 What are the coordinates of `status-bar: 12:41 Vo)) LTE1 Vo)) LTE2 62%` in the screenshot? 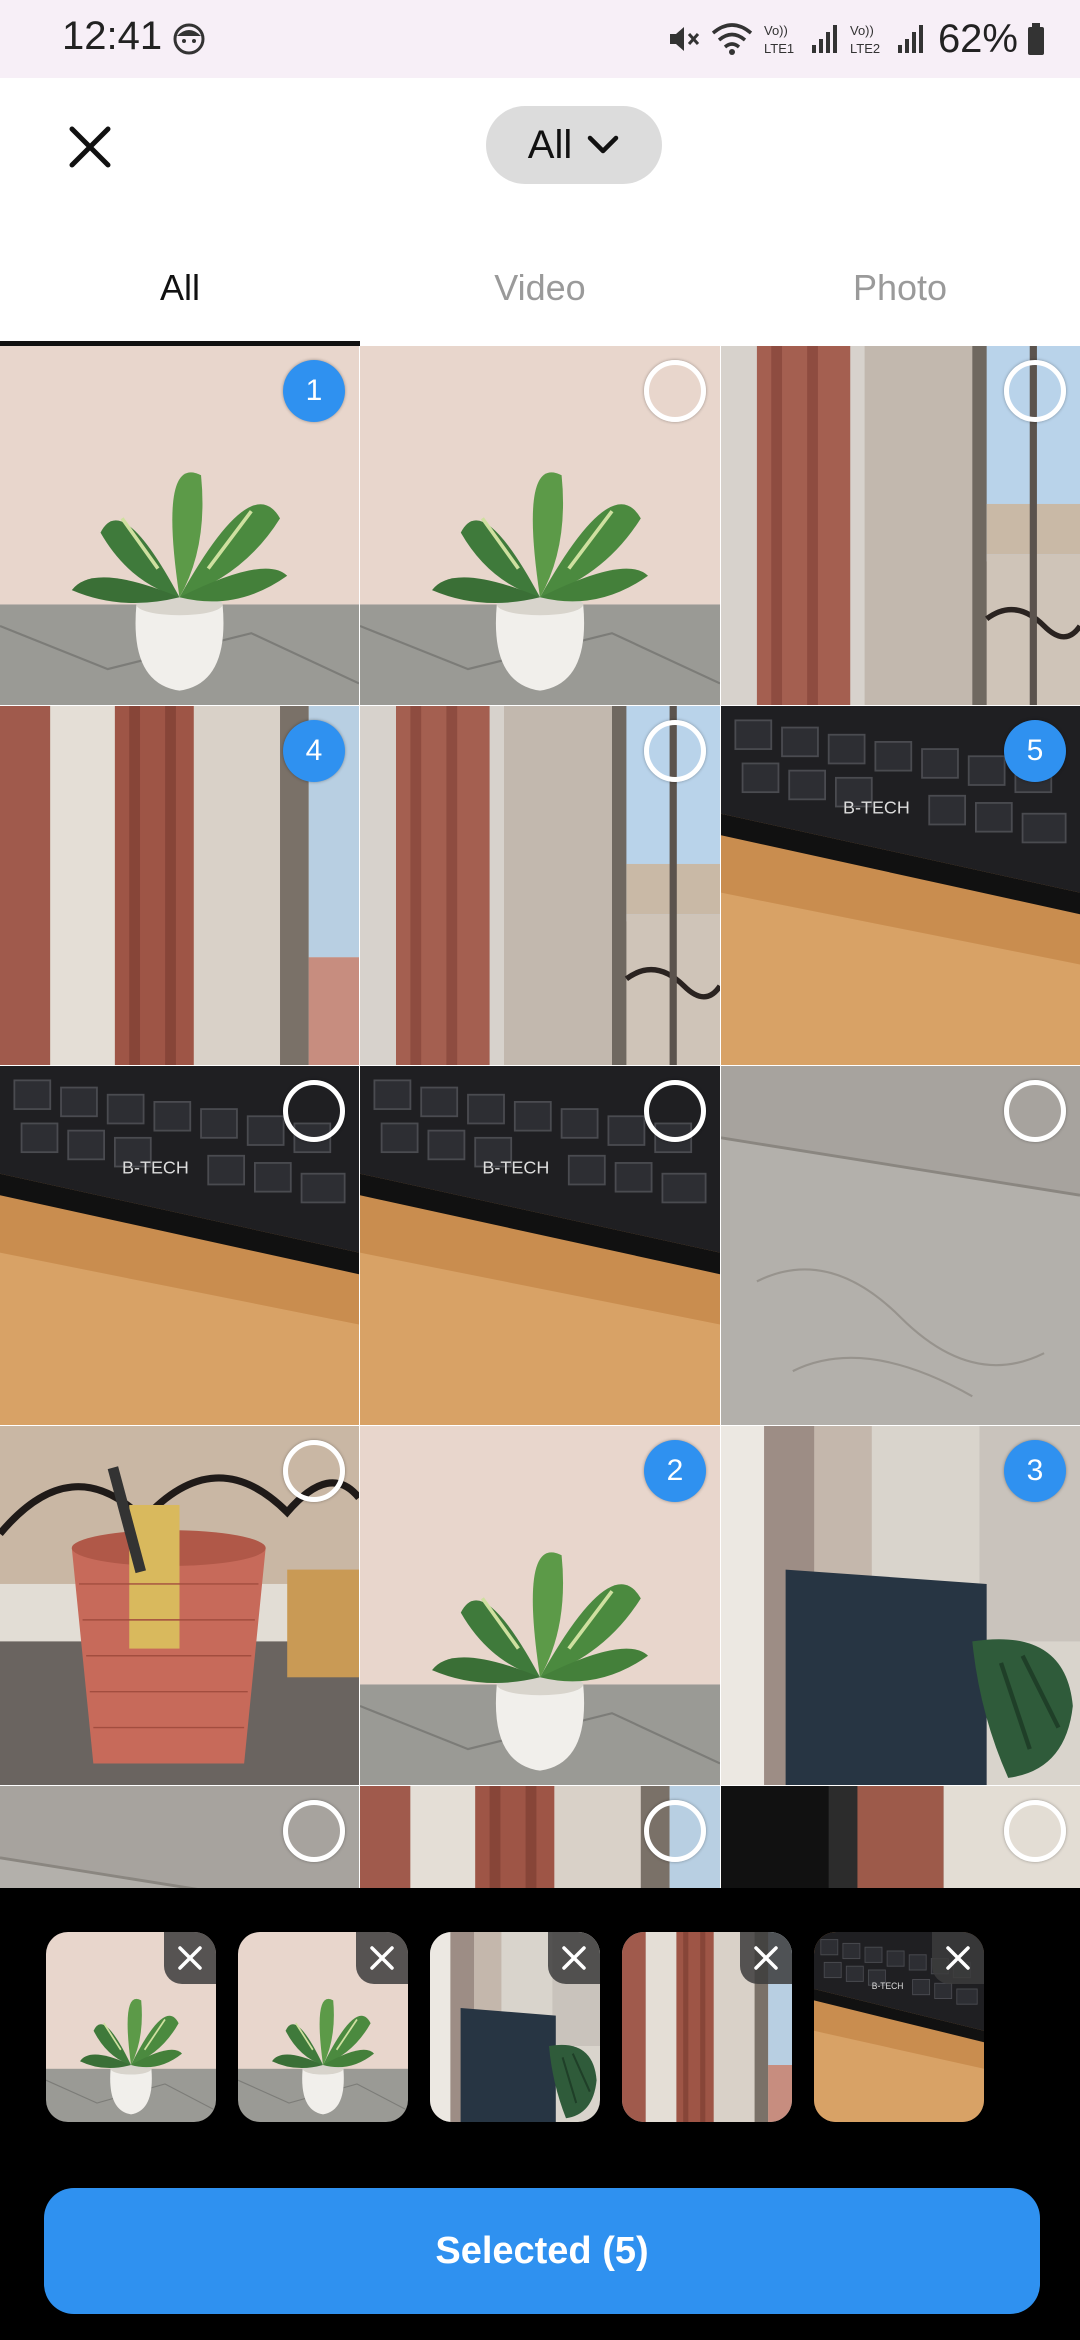 It's located at (540, 39).